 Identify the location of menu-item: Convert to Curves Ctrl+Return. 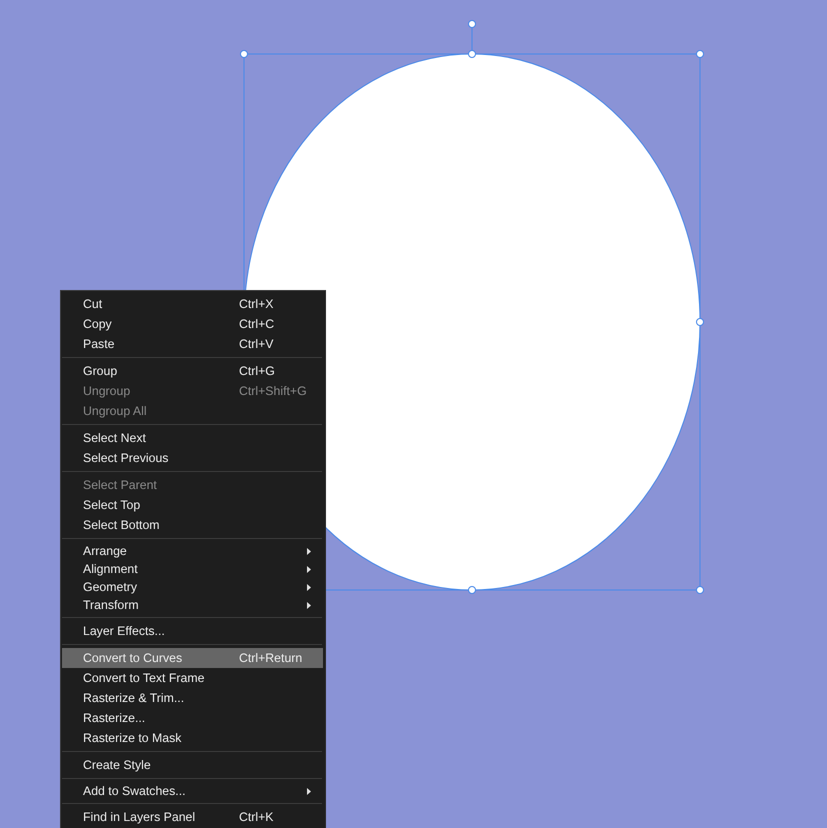
(192, 658).